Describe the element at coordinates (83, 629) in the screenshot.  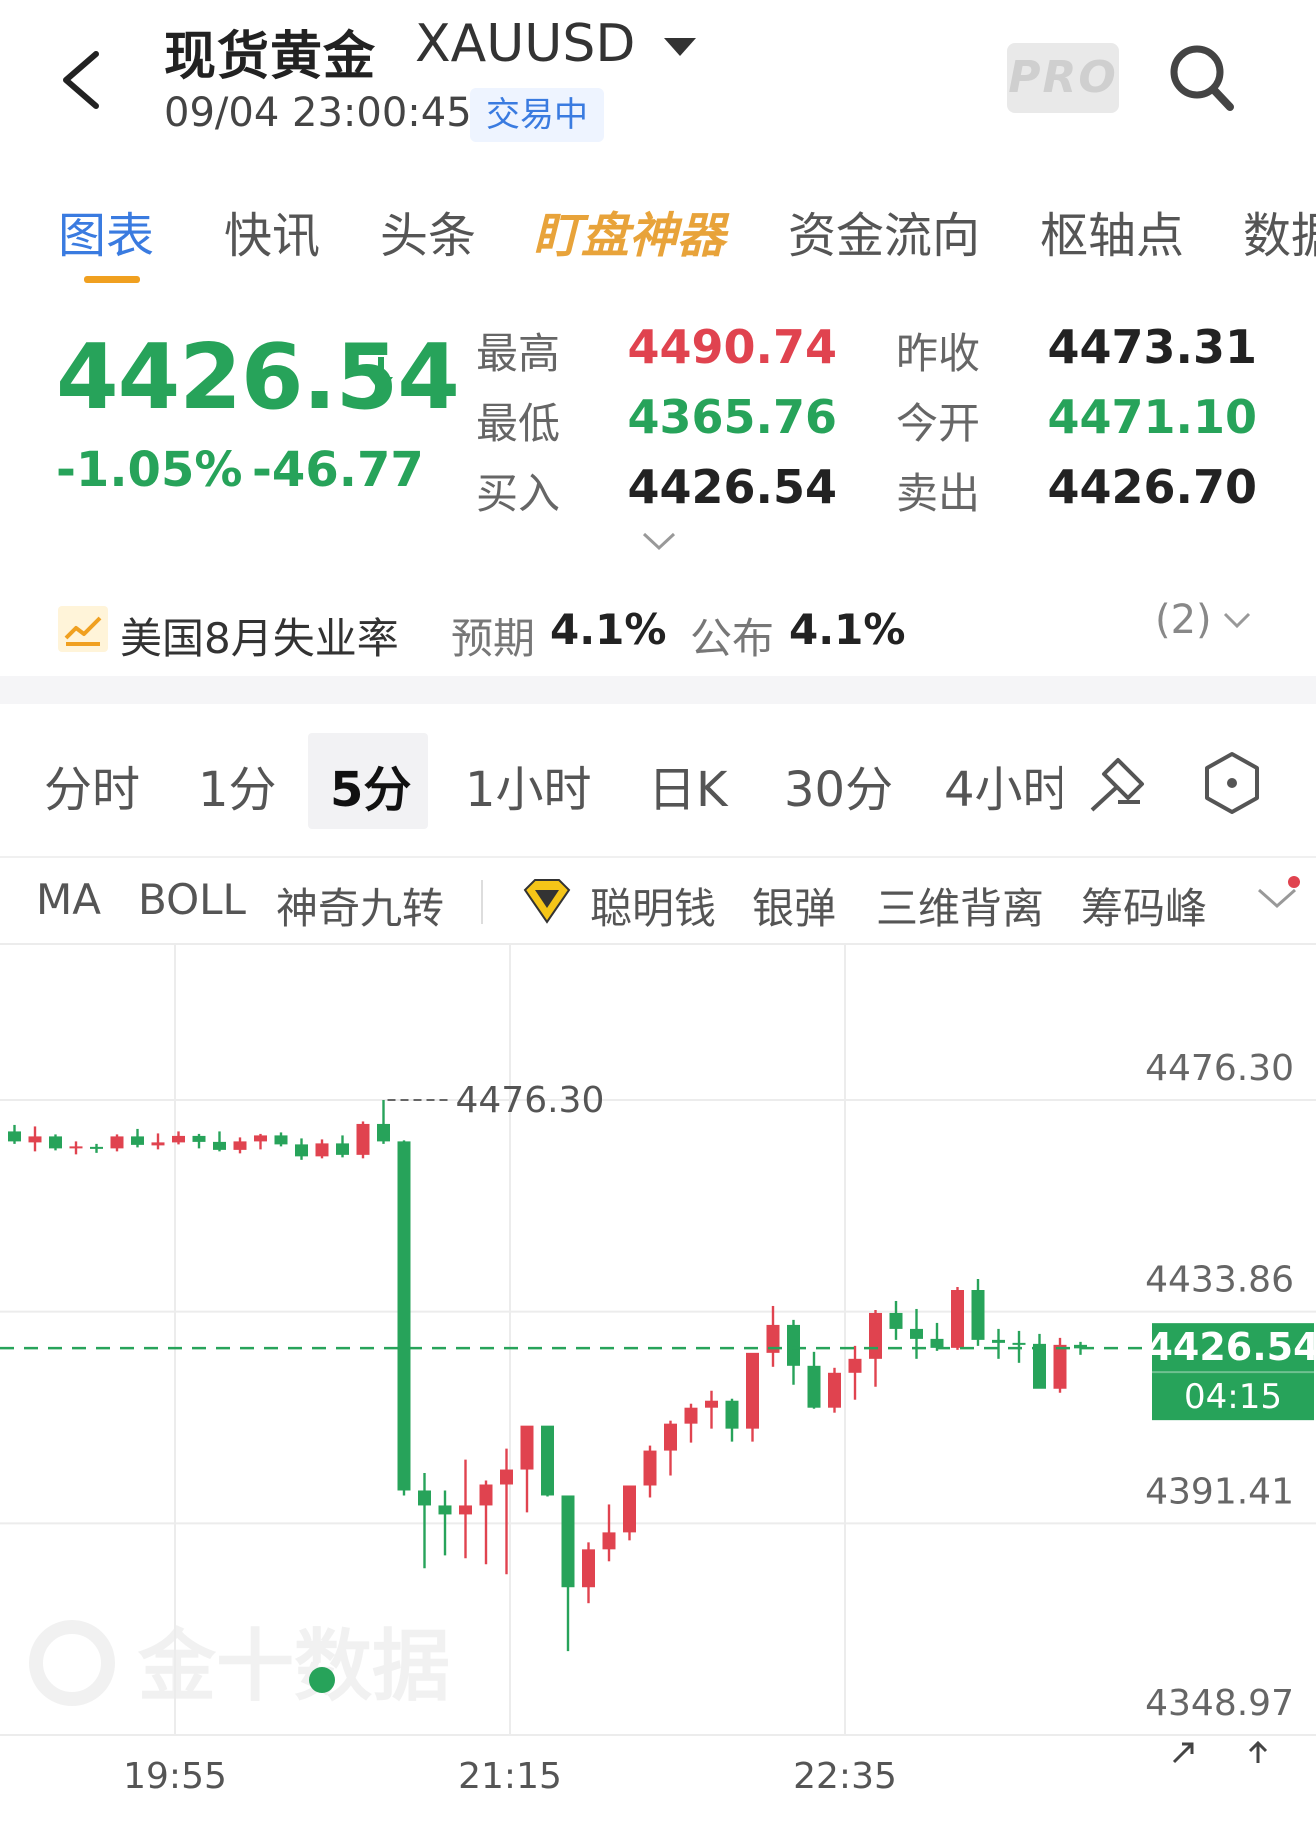
I see `chart-trend-icon` at that location.